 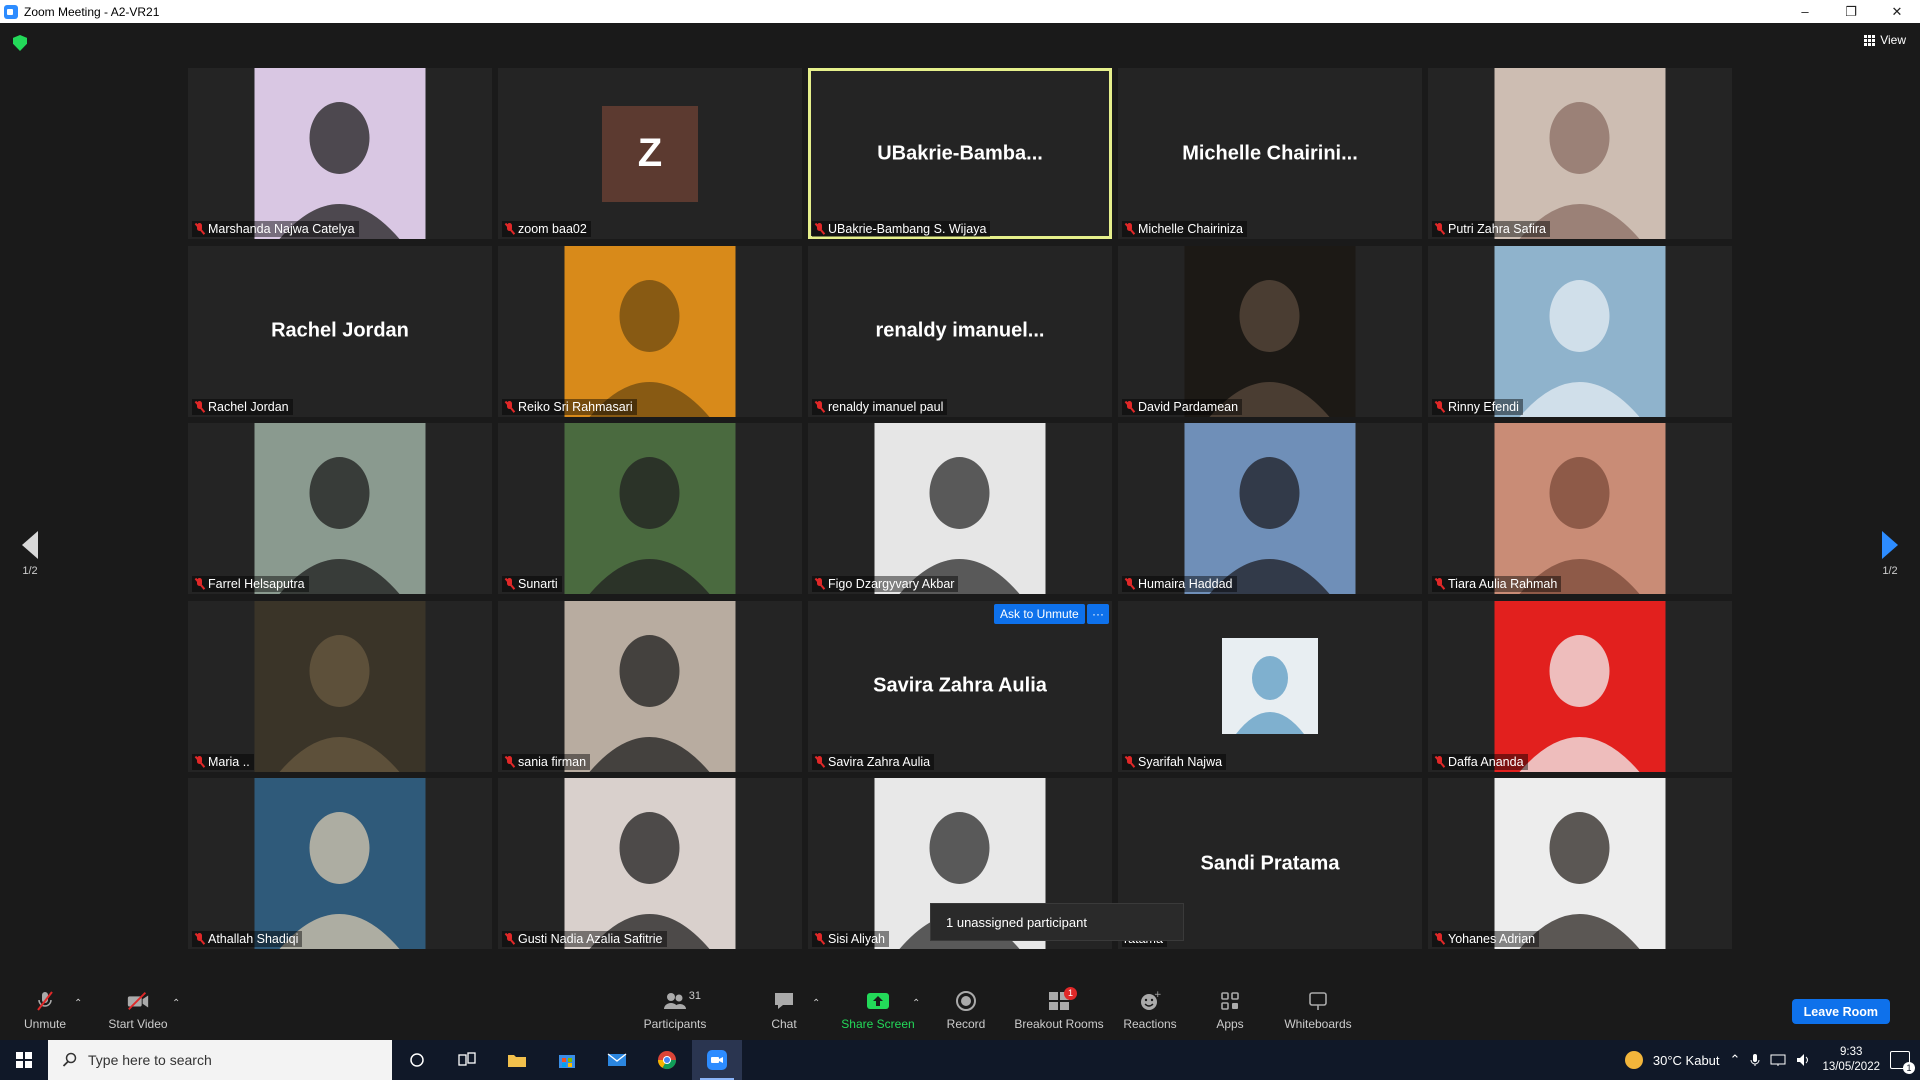 I want to click on weather-text: 30°C Kabut, so click(x=1686, y=1060).